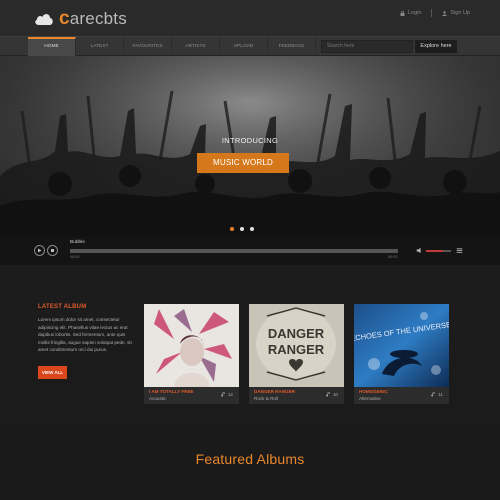 This screenshot has height=500, width=500. I want to click on volume-level, so click(434, 251).